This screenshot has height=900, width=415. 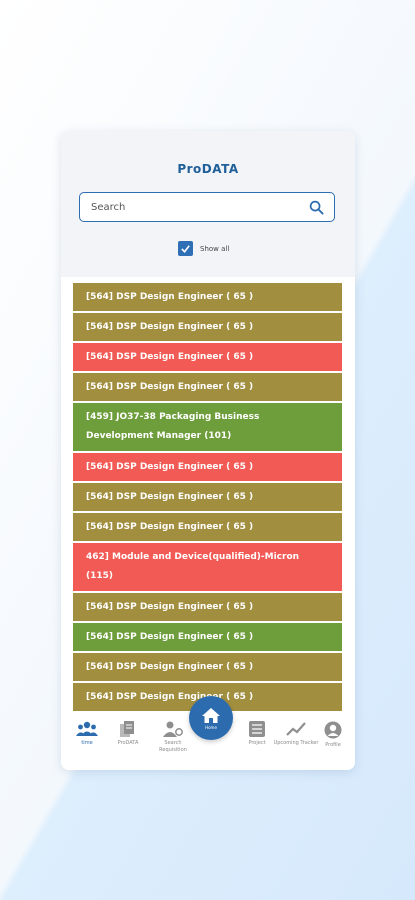 What do you see at coordinates (128, 743) in the screenshot?
I see `nav-products-label: ProDATA` at bounding box center [128, 743].